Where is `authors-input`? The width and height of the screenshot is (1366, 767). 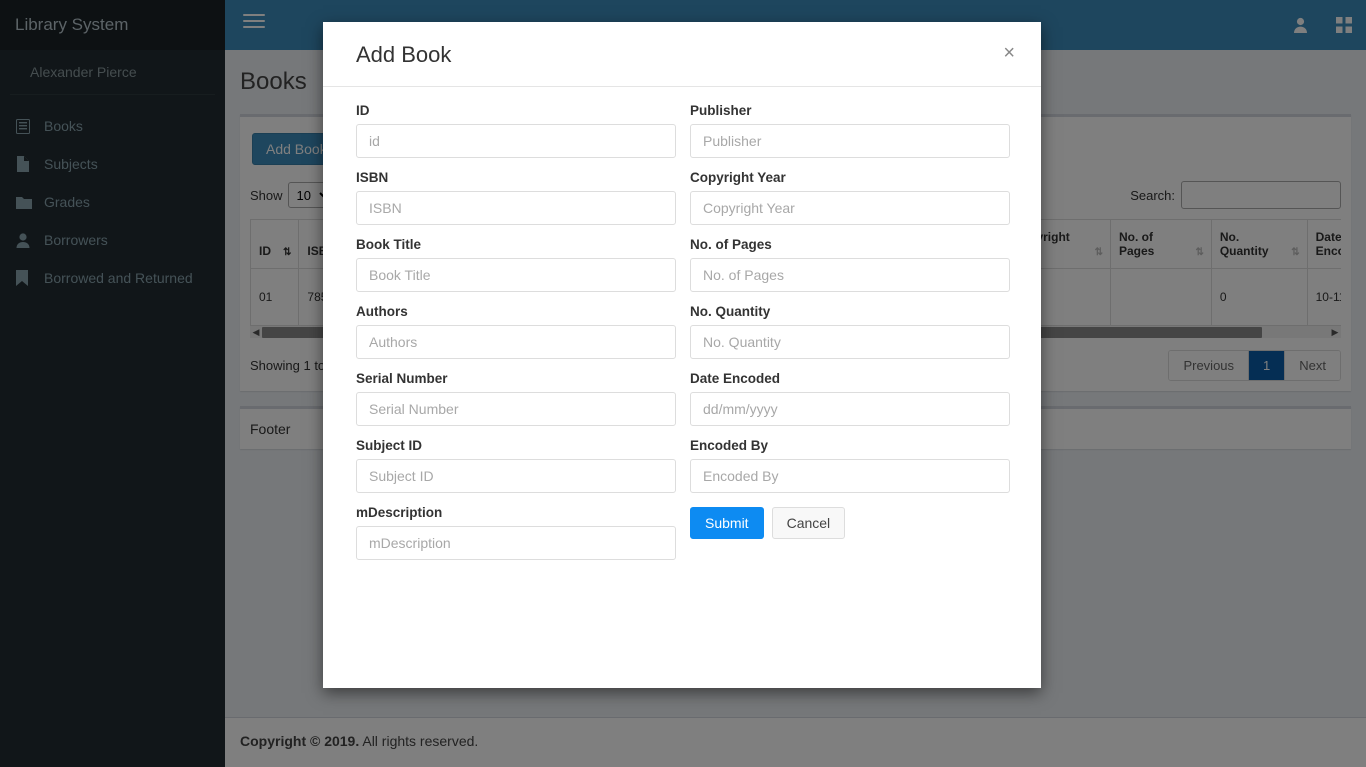 authors-input is located at coordinates (516, 342).